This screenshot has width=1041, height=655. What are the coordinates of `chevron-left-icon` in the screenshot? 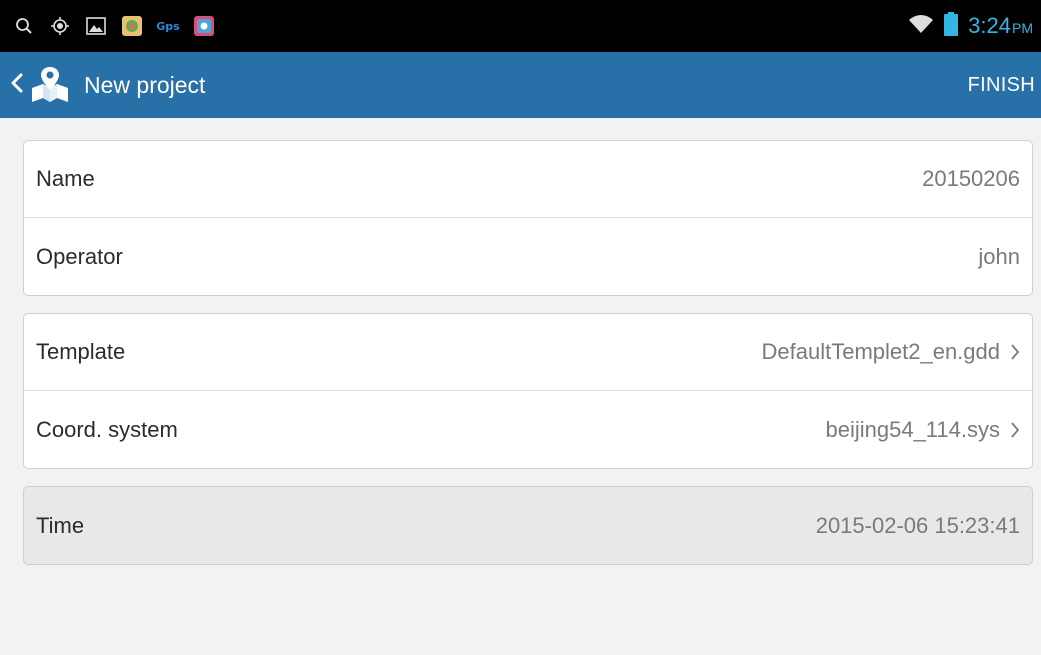 It's located at (17, 85).